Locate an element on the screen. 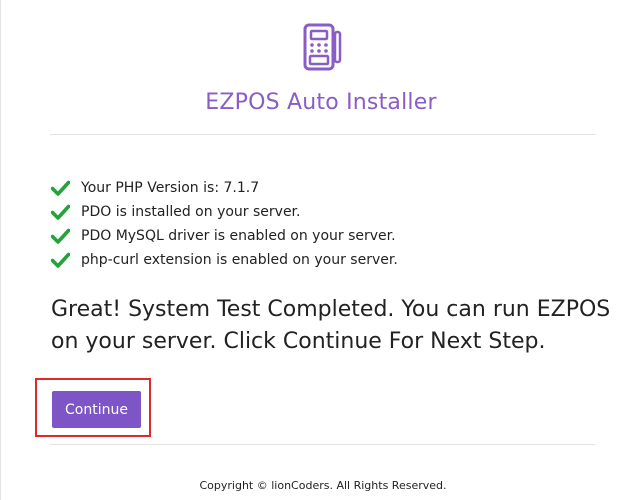 The width and height of the screenshot is (642, 500). top-divider is located at coordinates (322, 134).